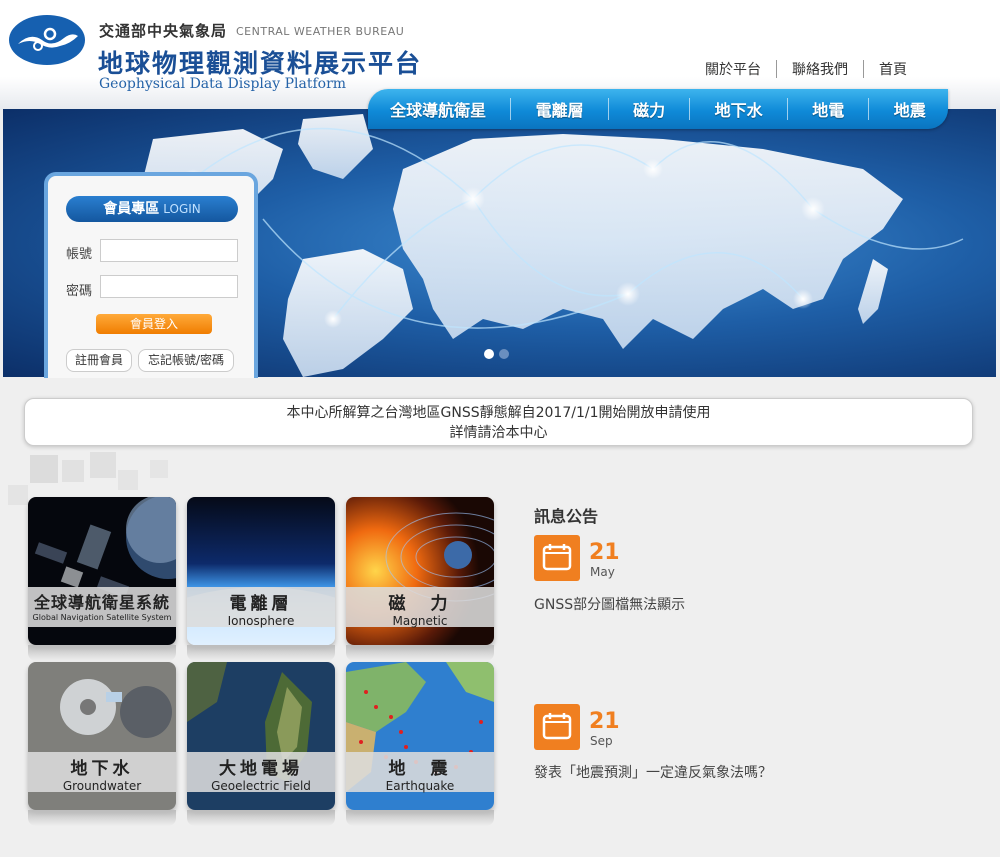  What do you see at coordinates (79, 254) in the screenshot?
I see `account-label: 帳號` at bounding box center [79, 254].